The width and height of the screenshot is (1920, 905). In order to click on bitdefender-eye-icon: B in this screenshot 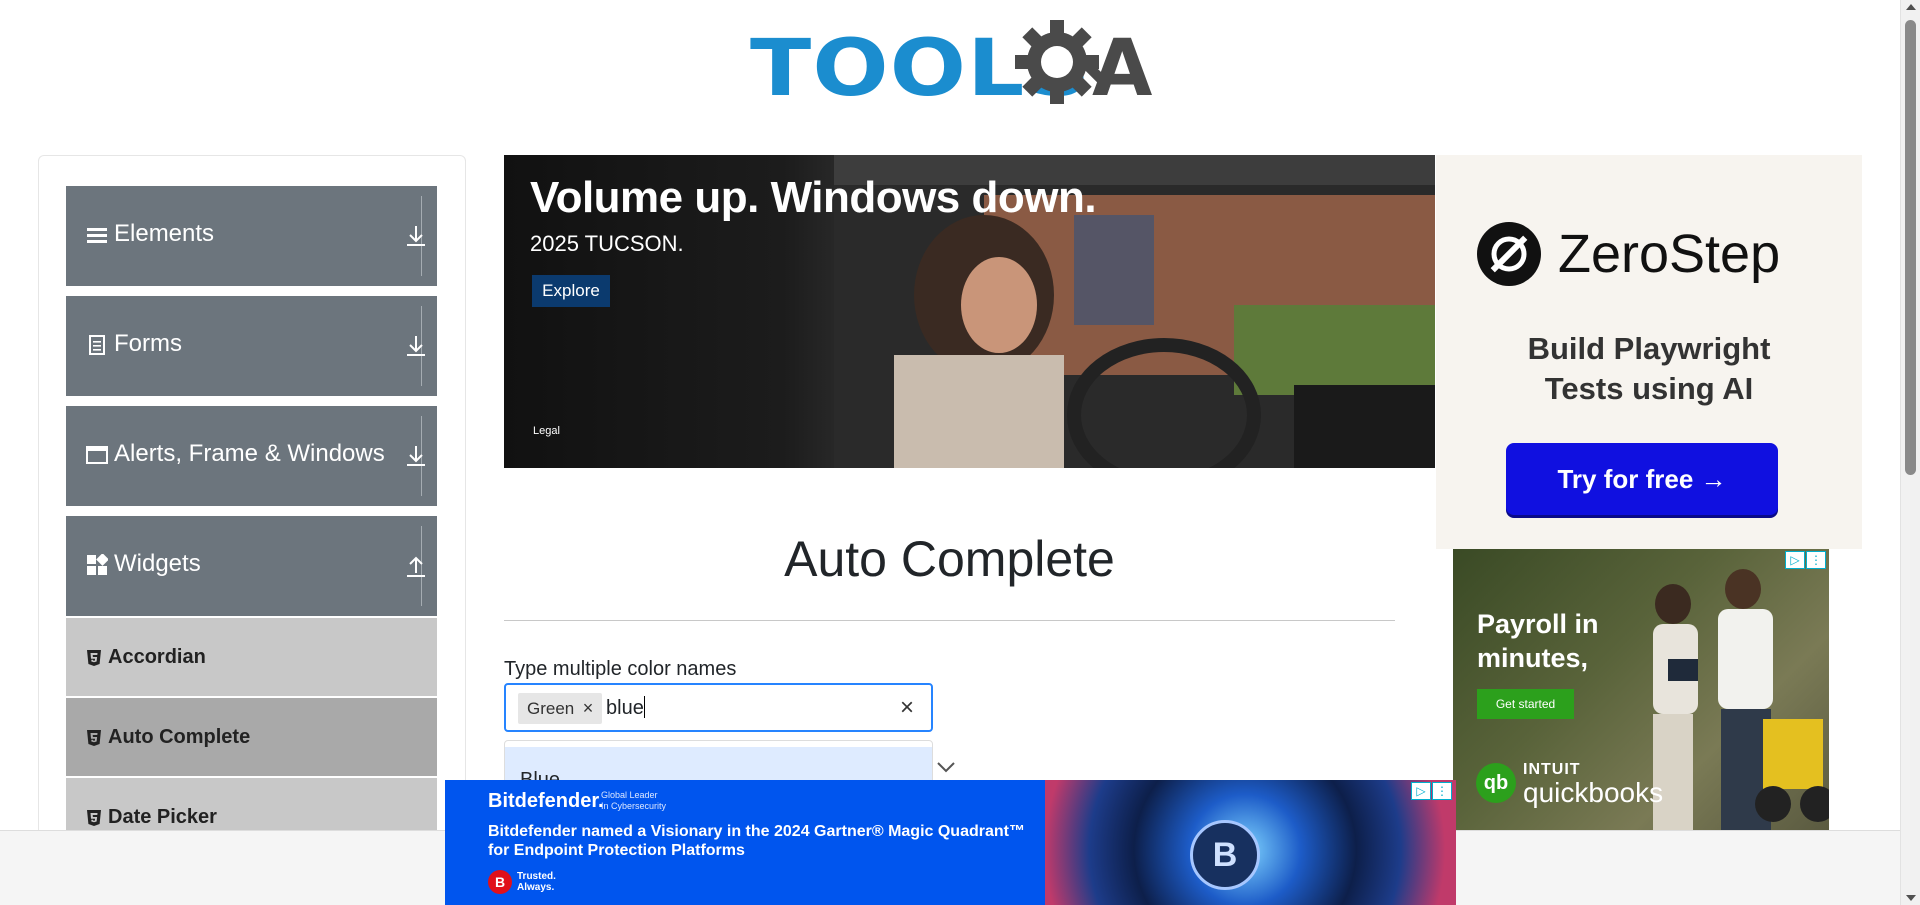, I will do `click(1225, 855)`.